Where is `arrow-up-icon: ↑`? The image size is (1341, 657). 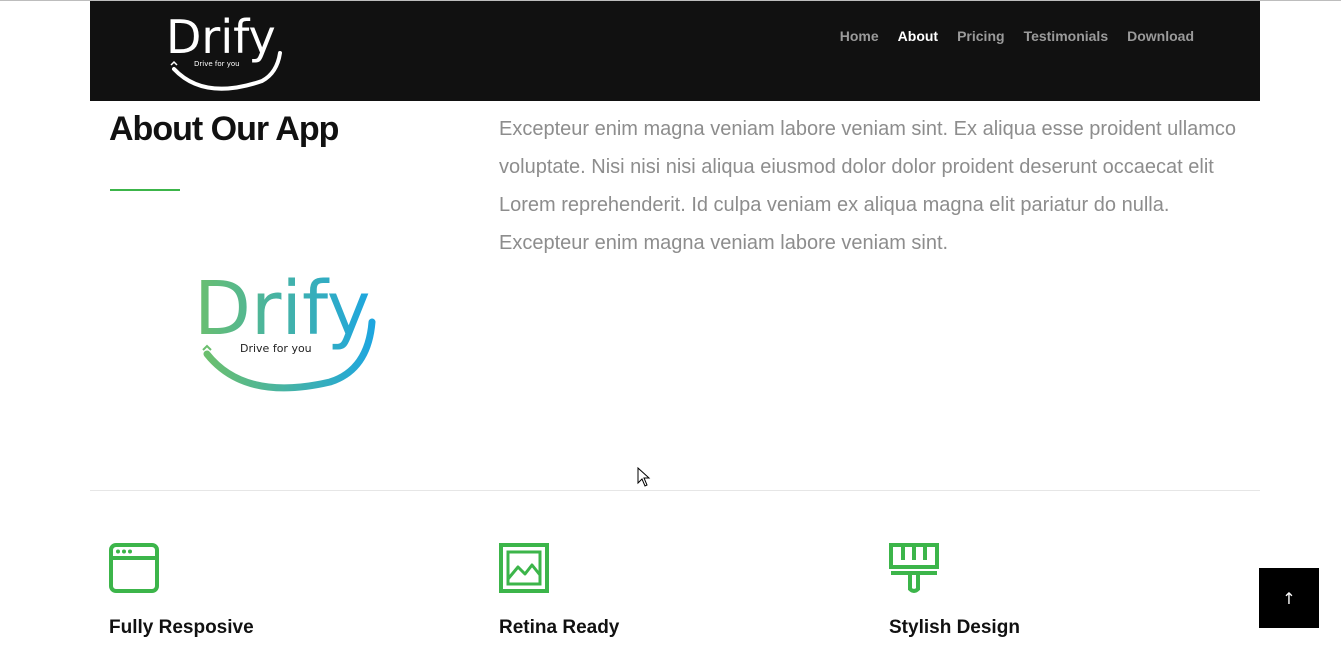
arrow-up-icon: ↑ is located at coordinates (1289, 598).